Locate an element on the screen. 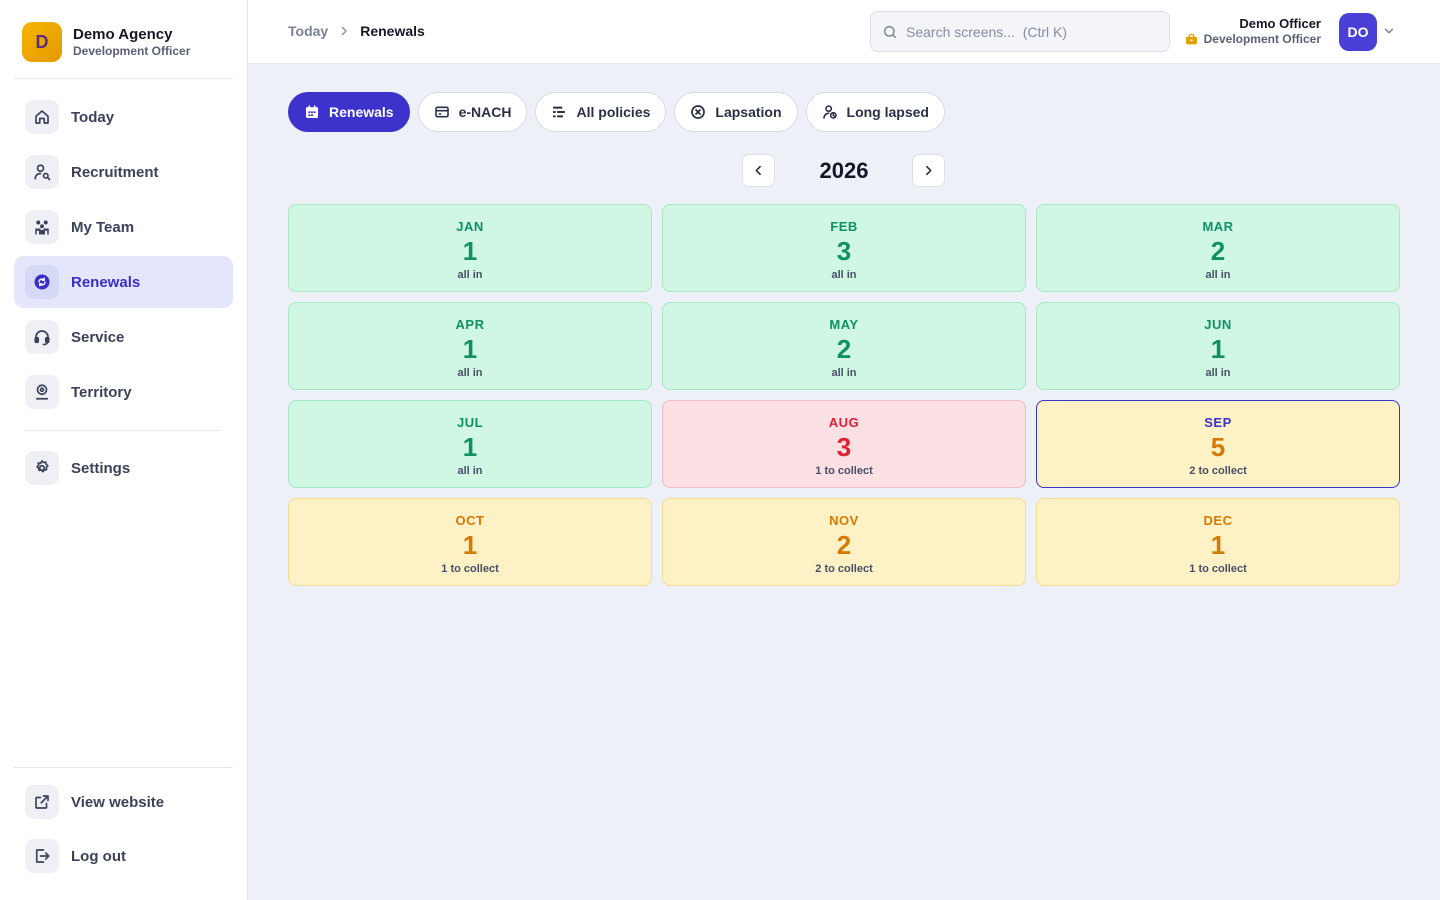 This screenshot has height=900, width=1440. prev-year-button is located at coordinates (758, 170).